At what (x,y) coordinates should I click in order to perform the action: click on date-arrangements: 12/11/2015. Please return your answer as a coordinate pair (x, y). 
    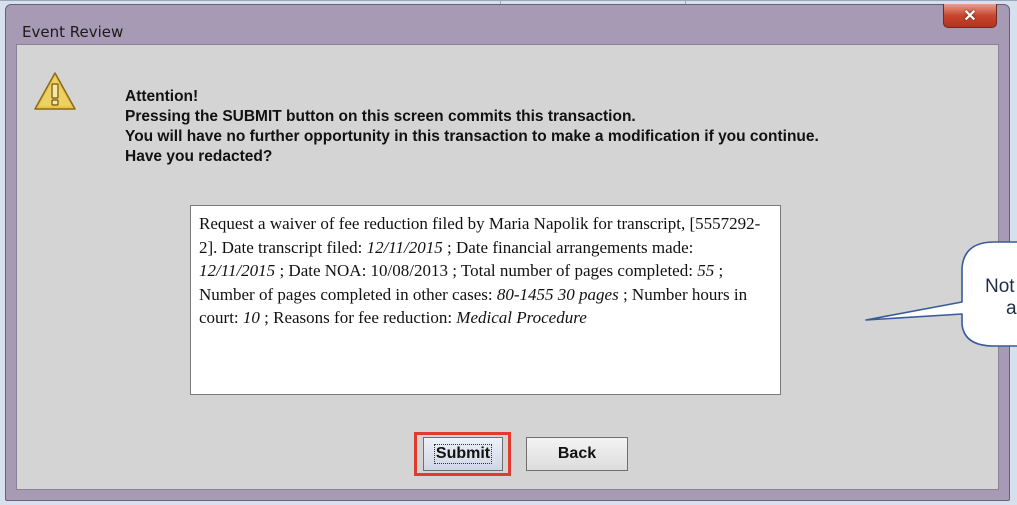
    Looking at the image, I should click on (237, 271).